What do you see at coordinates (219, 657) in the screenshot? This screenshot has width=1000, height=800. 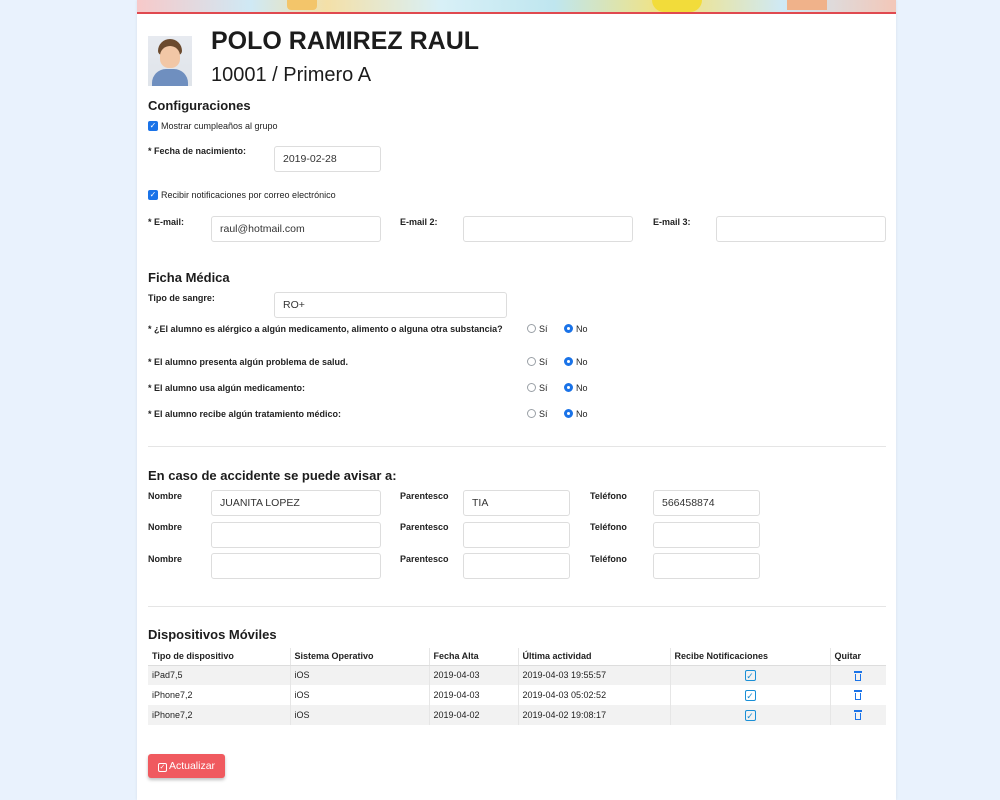 I see `col-device-type: Tipo de dispositivo` at bounding box center [219, 657].